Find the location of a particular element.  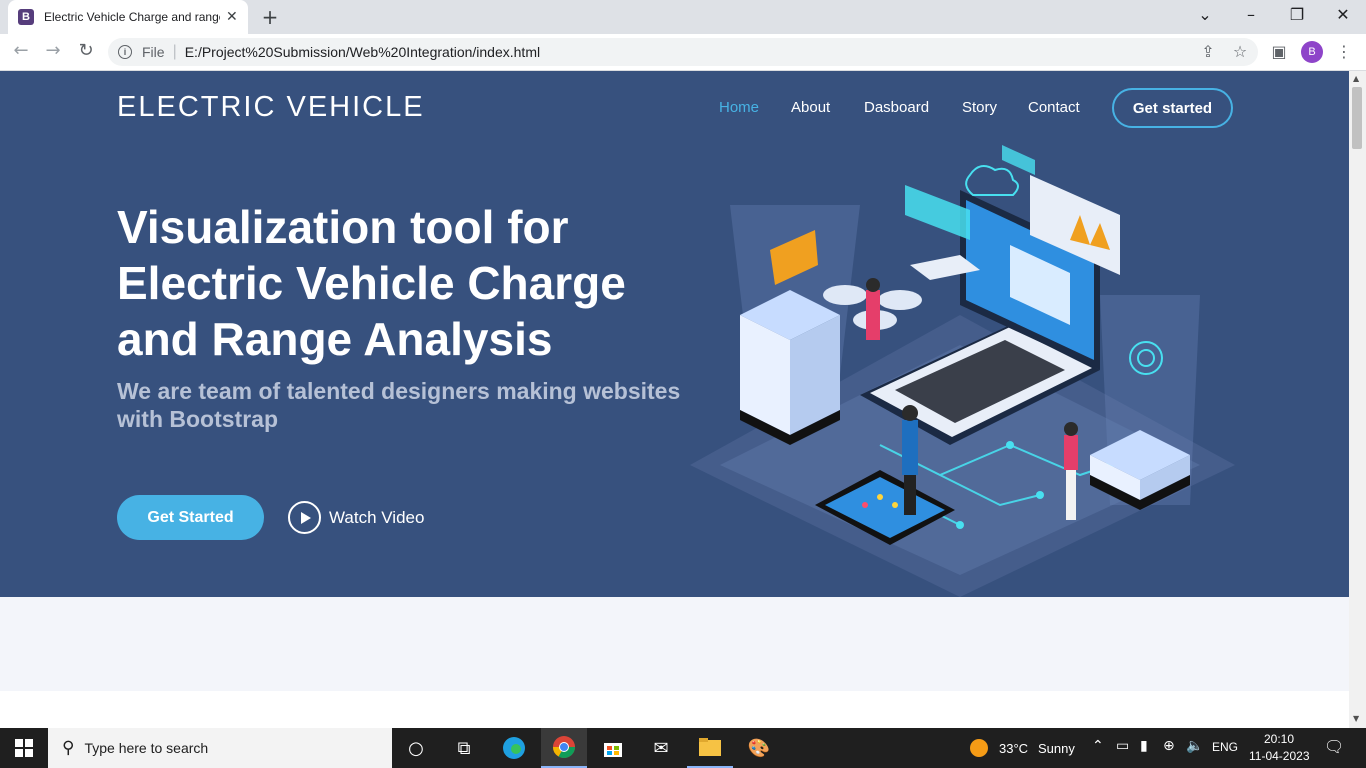

side-panel-icon: ▣ is located at coordinates (1279, 51).